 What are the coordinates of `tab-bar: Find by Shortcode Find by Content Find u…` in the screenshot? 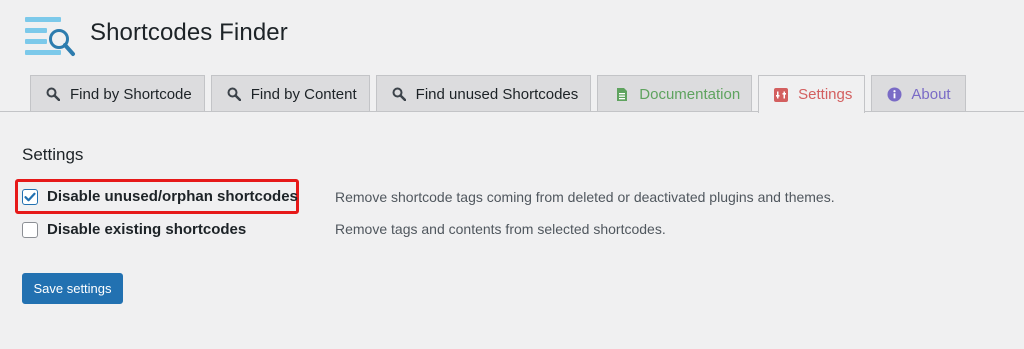 It's located at (501, 94).